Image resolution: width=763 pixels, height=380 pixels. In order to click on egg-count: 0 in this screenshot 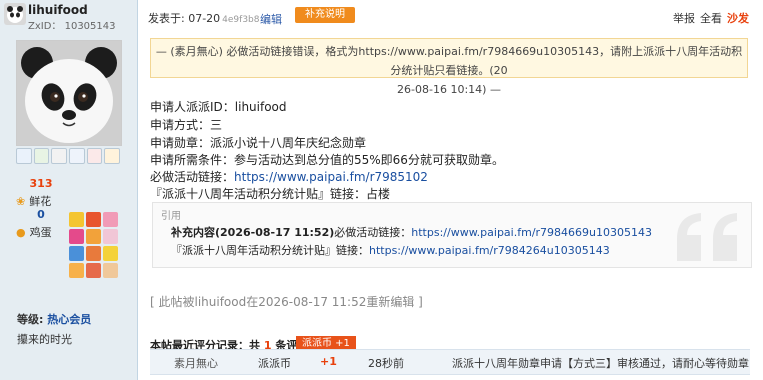, I will do `click(41, 214)`.